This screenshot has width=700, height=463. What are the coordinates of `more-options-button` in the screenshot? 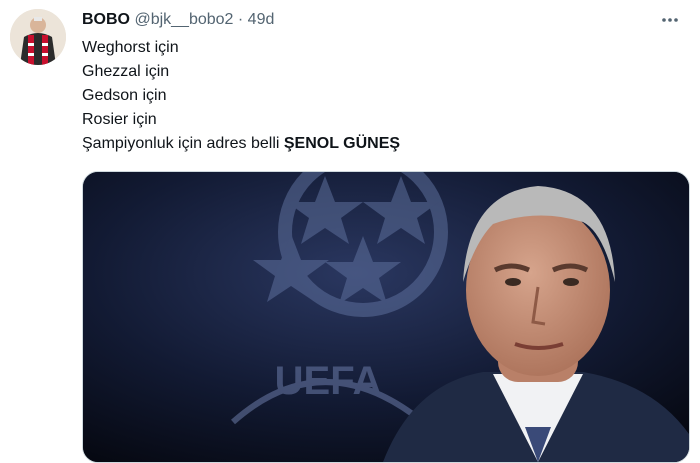 It's located at (670, 20).